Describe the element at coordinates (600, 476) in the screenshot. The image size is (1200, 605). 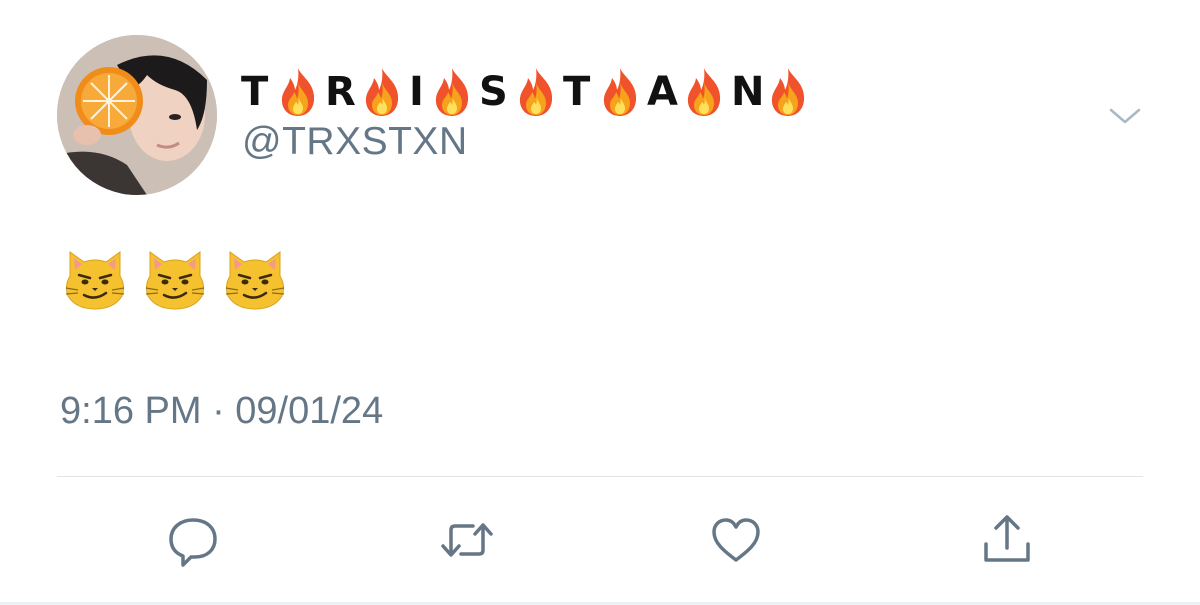
I see `divider` at that location.